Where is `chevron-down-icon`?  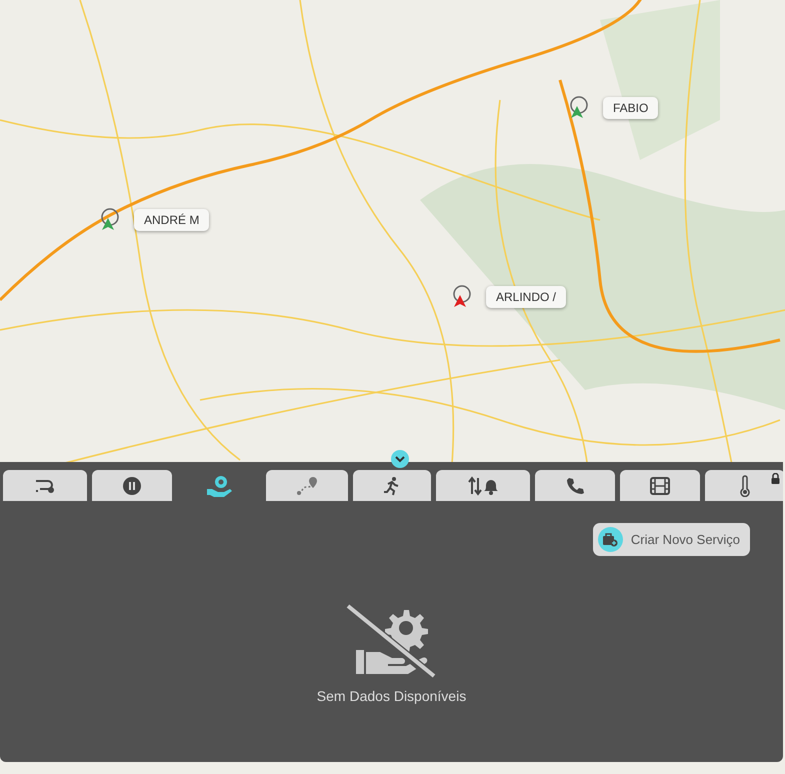 chevron-down-icon is located at coordinates (400, 459).